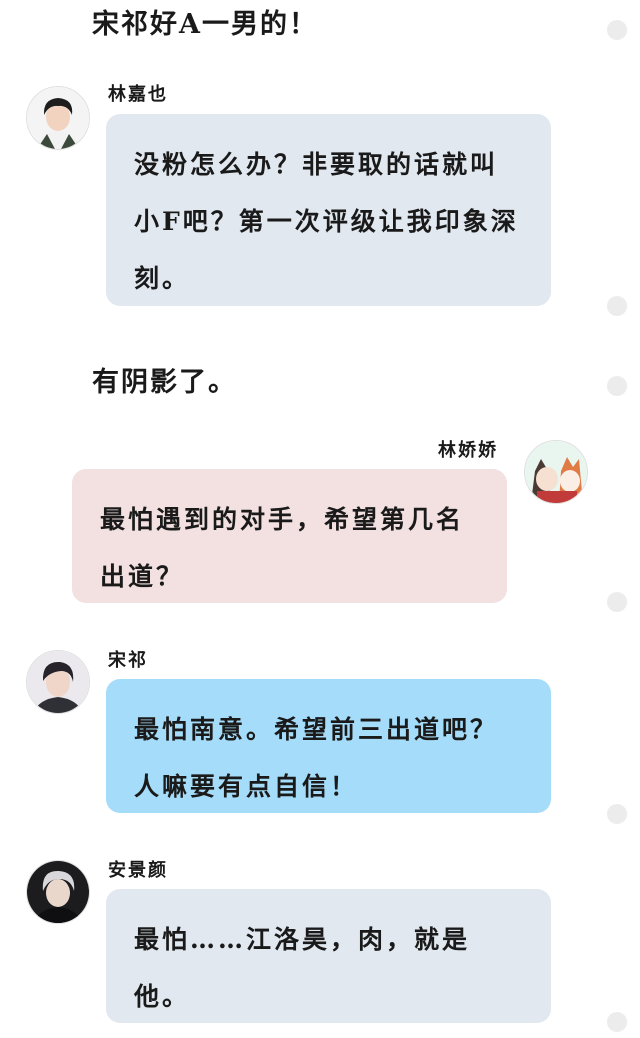 The width and height of the screenshot is (640, 1038). I want to click on message-bubble: 没粉怎么办？非要取的话就叫小F吧？第一次评级让我印象深刻。, so click(328, 210).